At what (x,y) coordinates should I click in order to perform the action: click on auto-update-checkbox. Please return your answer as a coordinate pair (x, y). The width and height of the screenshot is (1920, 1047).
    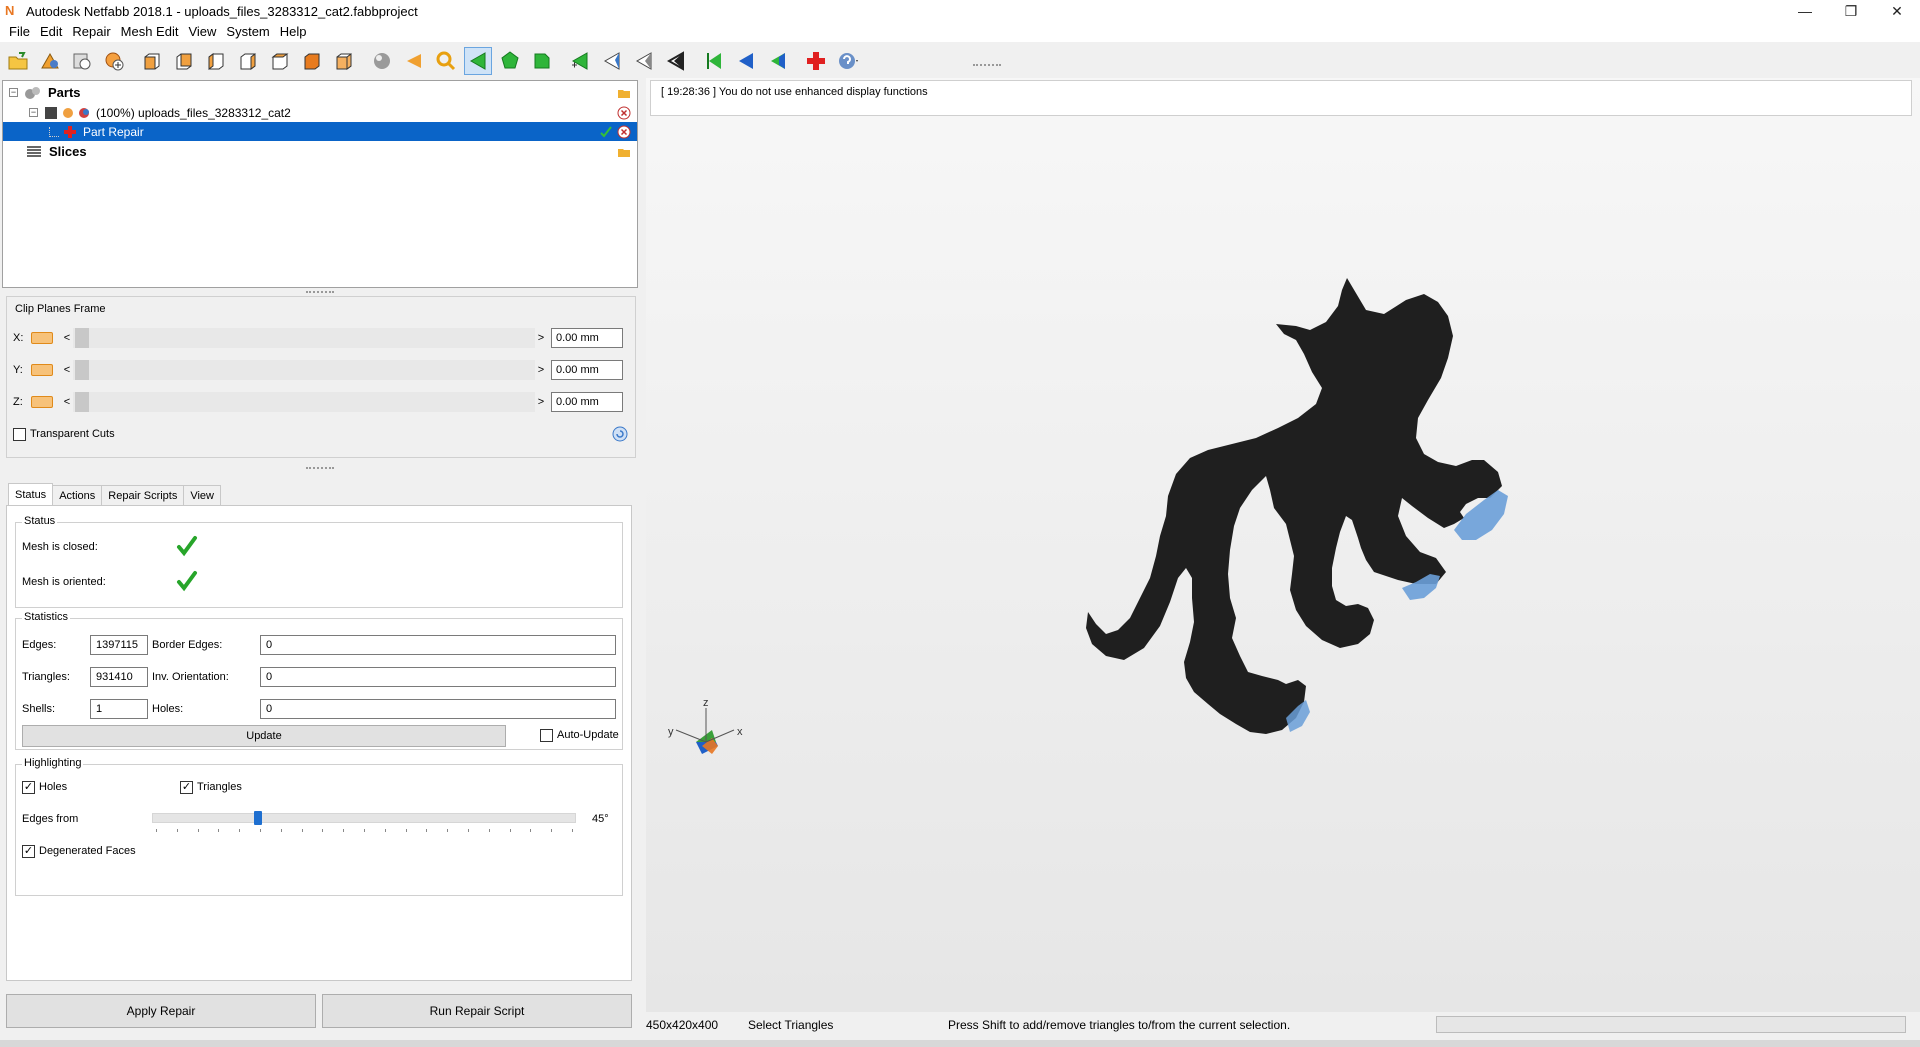
    Looking at the image, I should click on (546, 735).